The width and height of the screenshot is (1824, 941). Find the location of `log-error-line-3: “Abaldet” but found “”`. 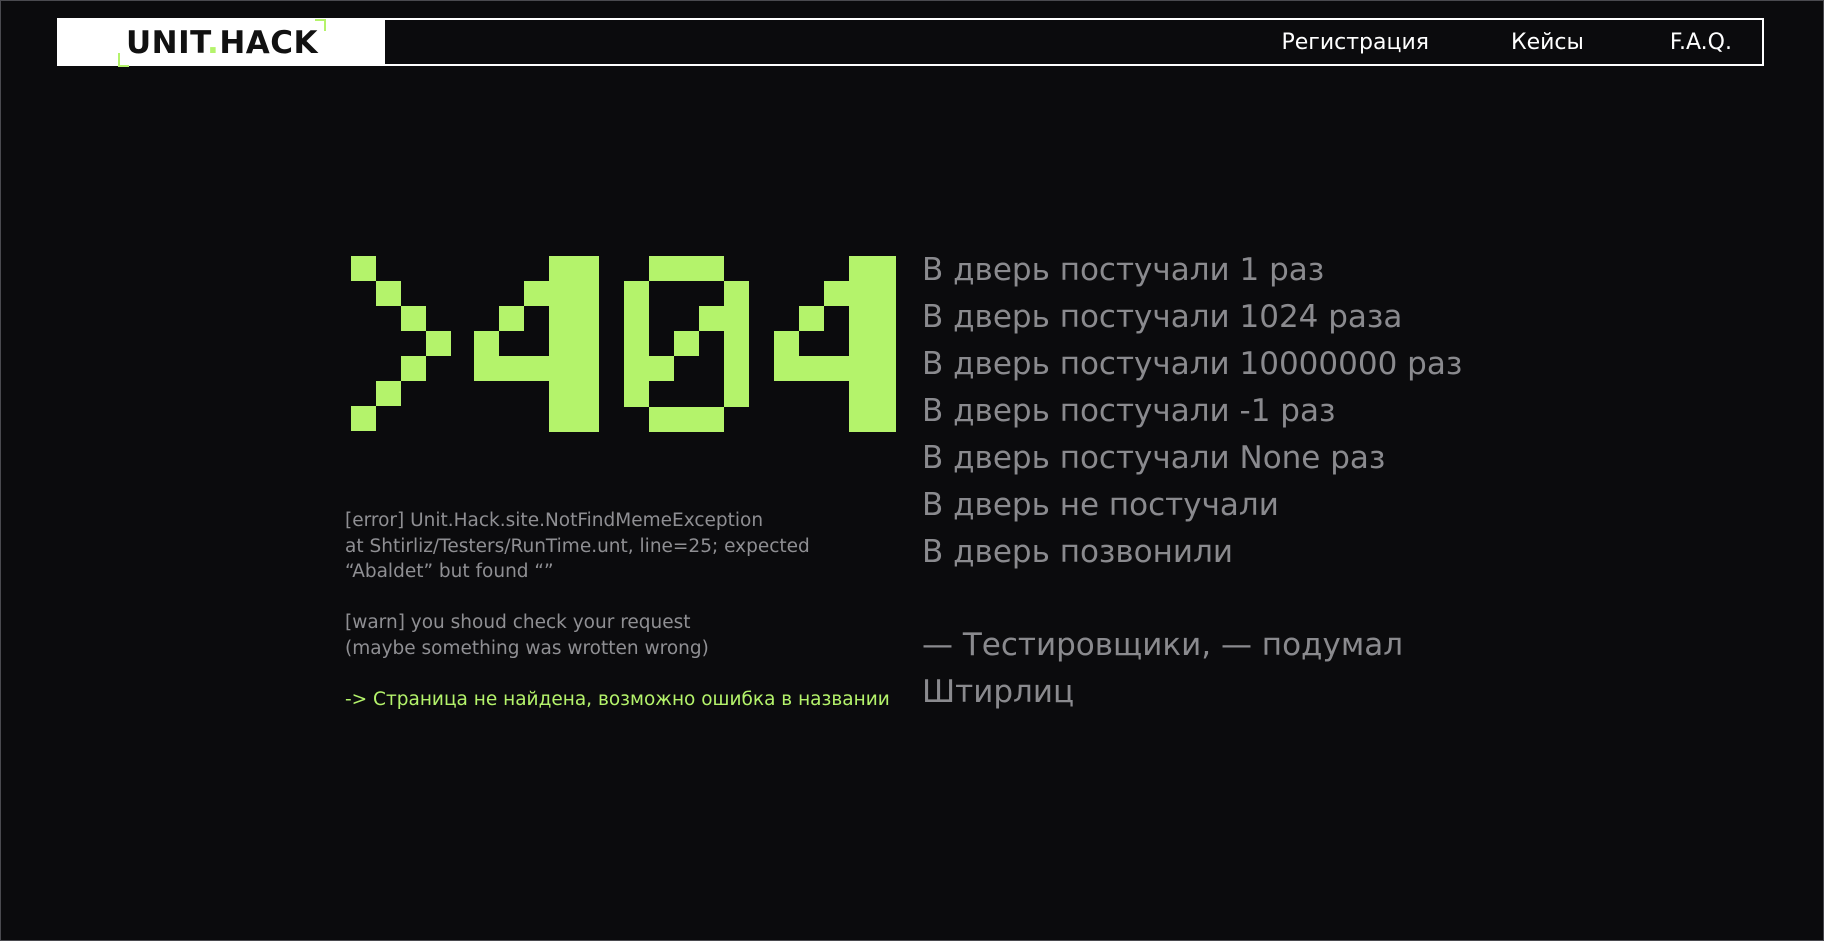

log-error-line-3: “Abaldet” but found “” is located at coordinates (449, 571).